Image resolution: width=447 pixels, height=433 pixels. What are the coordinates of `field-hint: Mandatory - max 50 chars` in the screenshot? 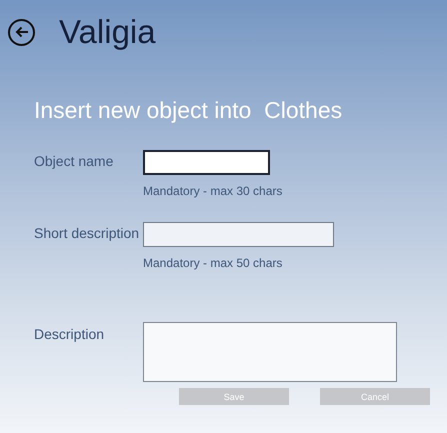 It's located at (213, 263).